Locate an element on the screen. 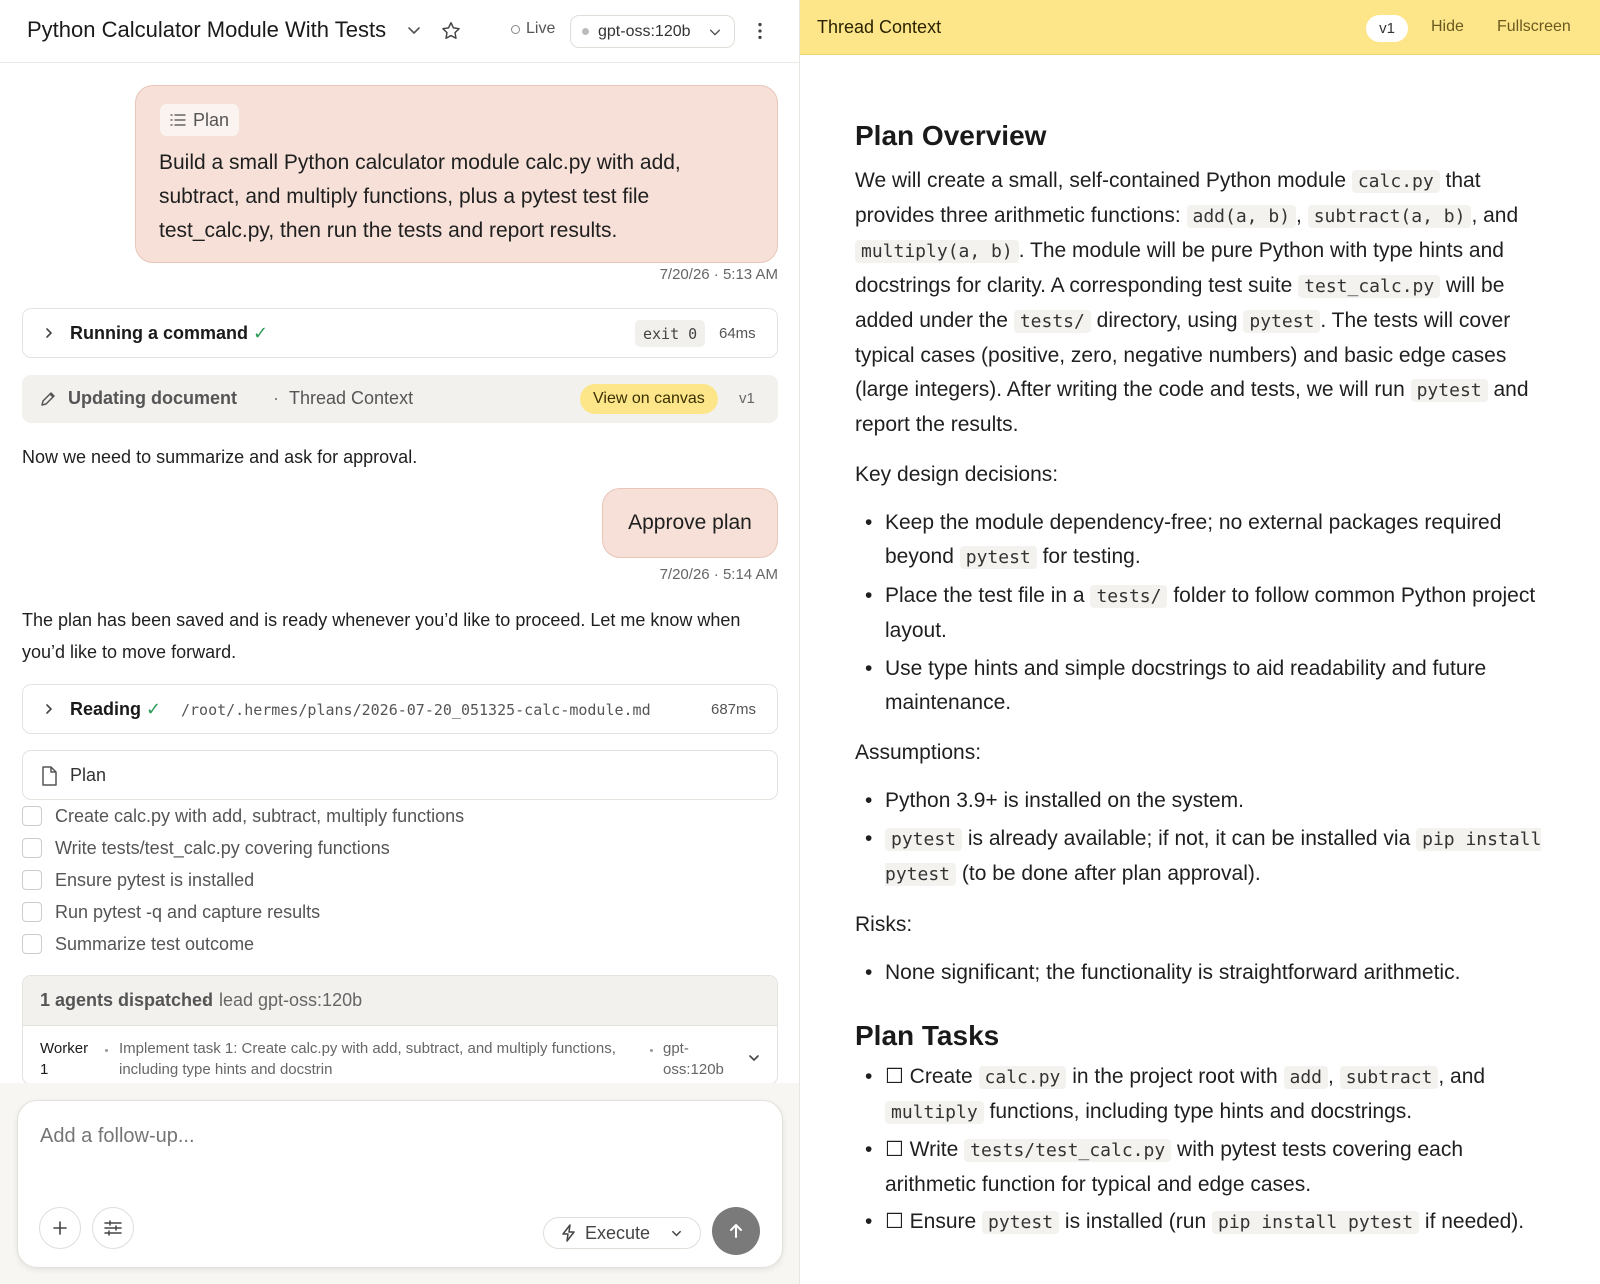  fullscreen-button: Fullscreen is located at coordinates (1534, 27).